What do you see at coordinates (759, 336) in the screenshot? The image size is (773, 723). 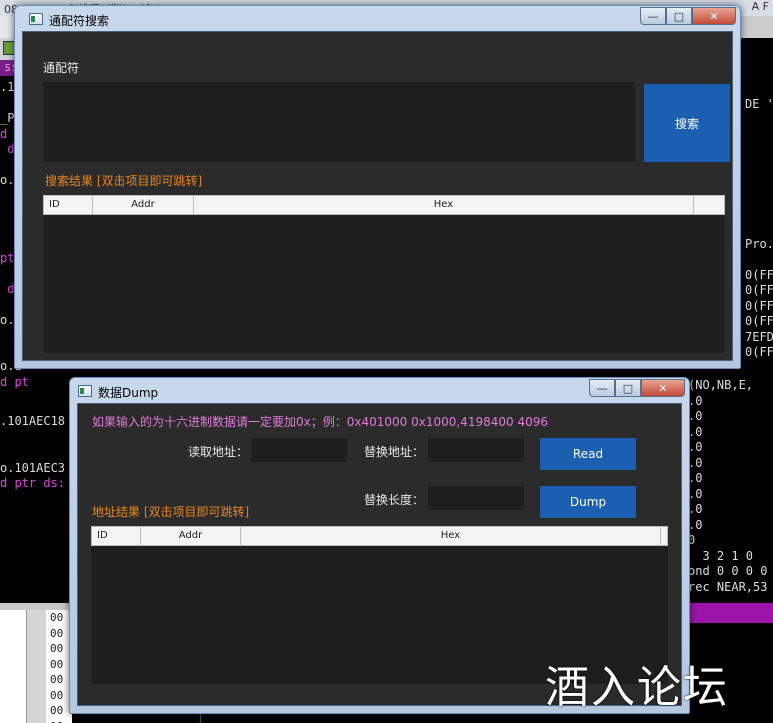 I see `code-line: 7EFD` at bounding box center [759, 336].